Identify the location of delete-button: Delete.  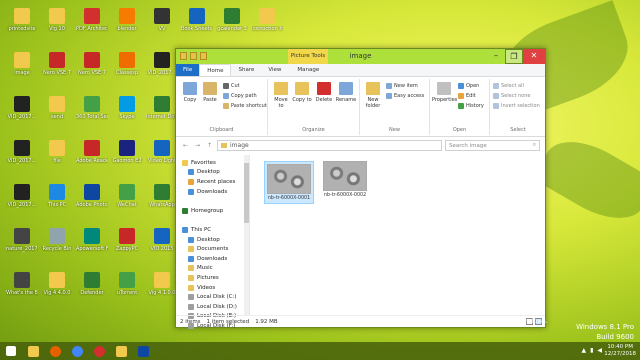
(324, 92).